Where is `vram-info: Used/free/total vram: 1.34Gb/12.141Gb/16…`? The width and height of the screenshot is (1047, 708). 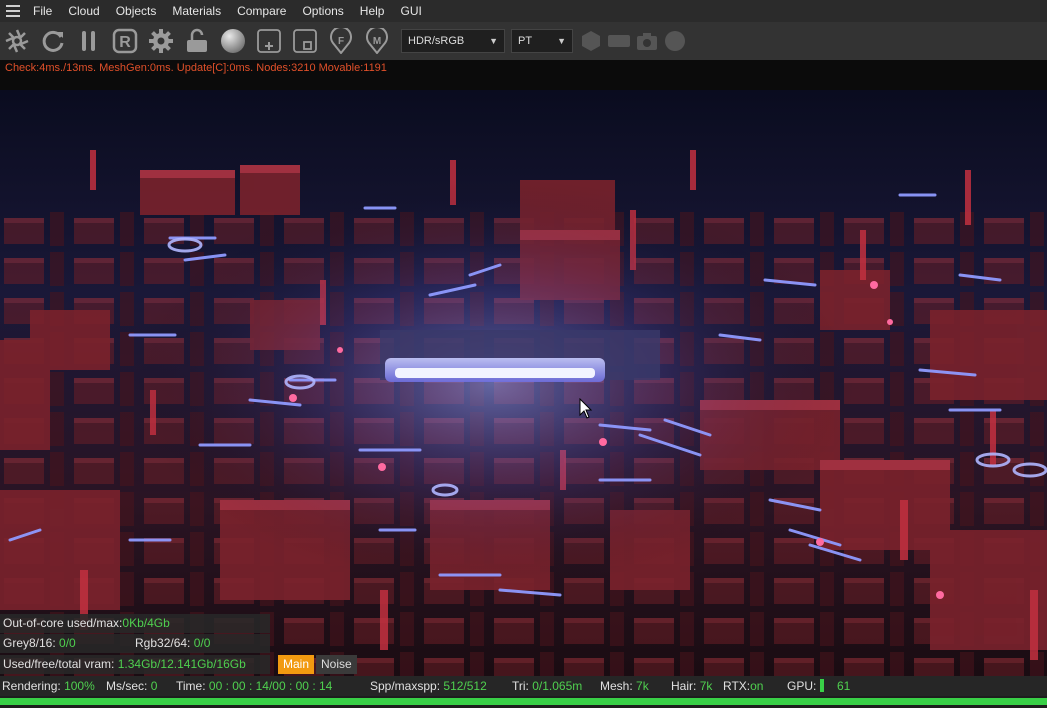
vram-info: Used/free/total vram: 1.34Gb/12.141Gb/16… is located at coordinates (135, 664).